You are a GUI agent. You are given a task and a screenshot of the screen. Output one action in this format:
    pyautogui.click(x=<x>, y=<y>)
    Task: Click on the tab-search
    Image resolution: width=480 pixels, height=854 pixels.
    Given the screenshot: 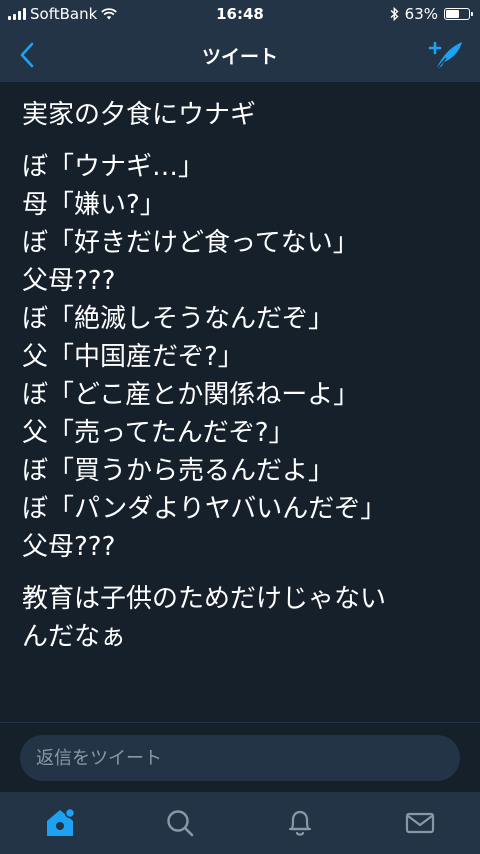 What is the action you would take?
    pyautogui.click(x=180, y=823)
    